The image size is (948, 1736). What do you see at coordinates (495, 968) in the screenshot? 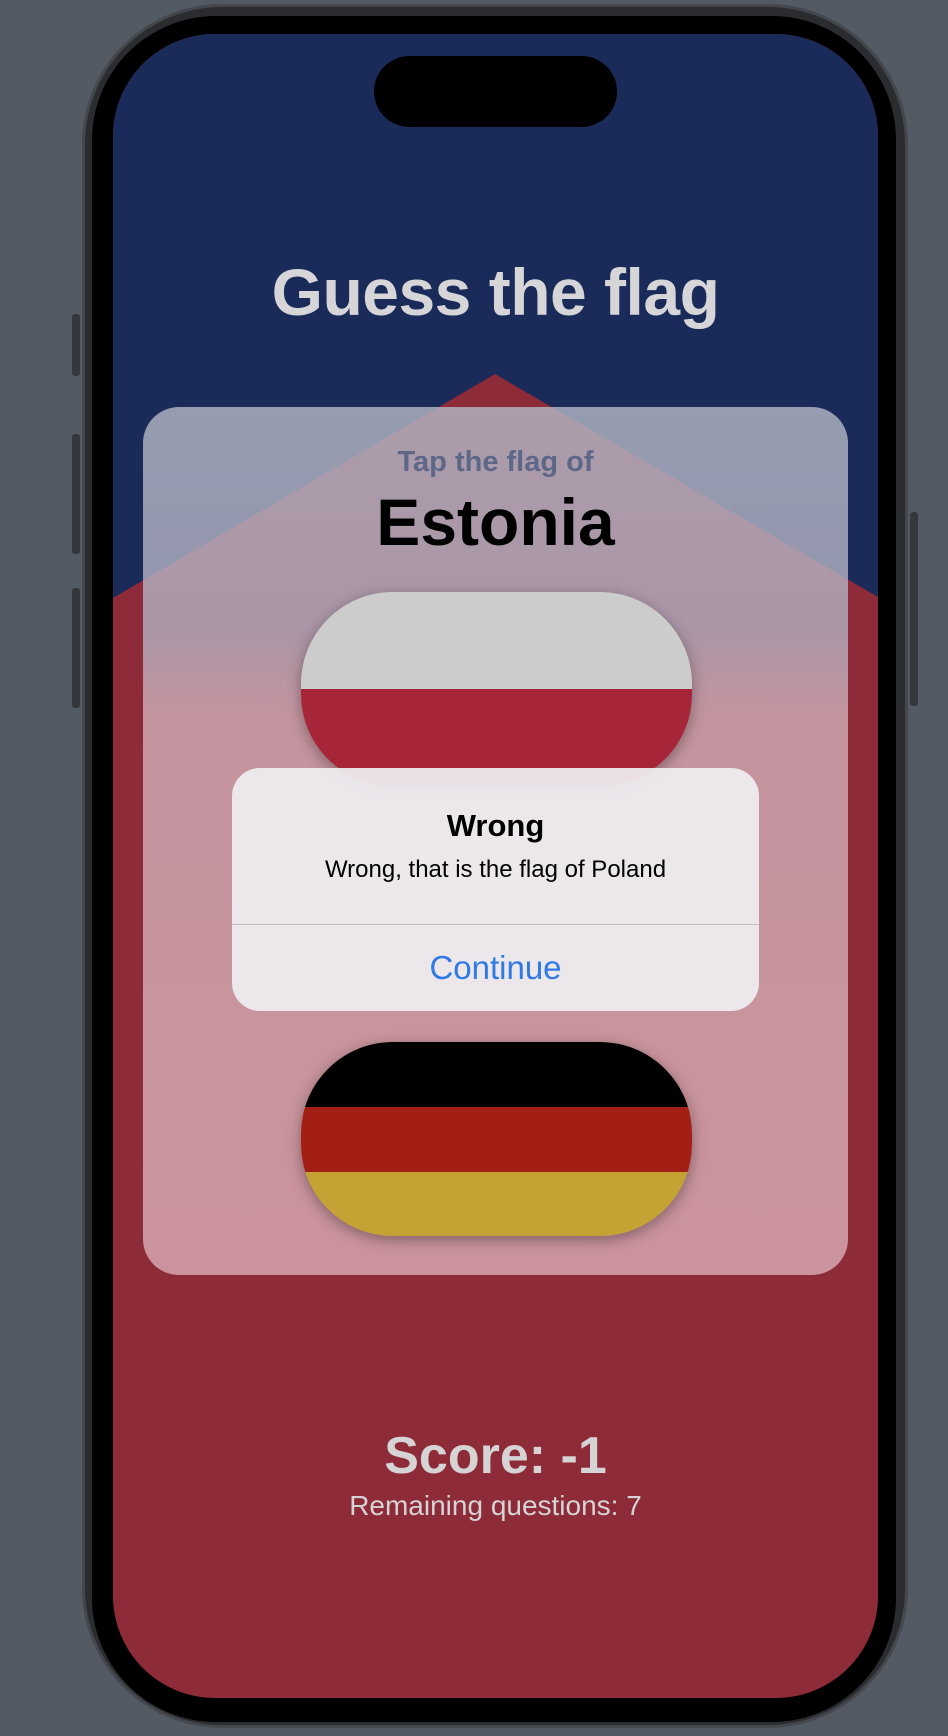
I see `continue-button: Continue` at bounding box center [495, 968].